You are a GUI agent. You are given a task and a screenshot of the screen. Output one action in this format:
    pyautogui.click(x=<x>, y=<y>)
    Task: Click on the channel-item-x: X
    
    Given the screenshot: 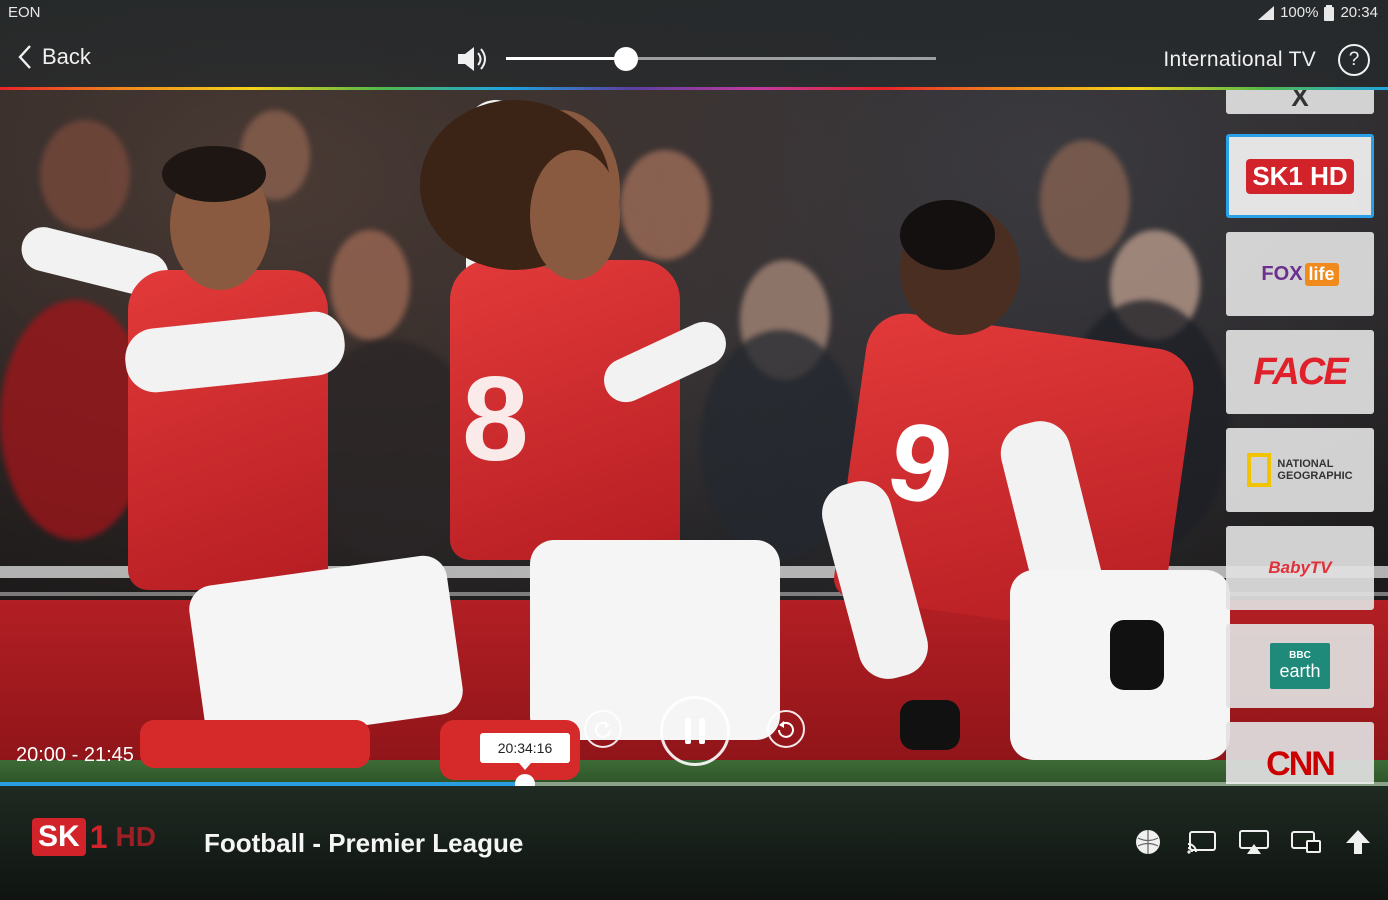 What is the action you would take?
    pyautogui.click(x=1300, y=102)
    